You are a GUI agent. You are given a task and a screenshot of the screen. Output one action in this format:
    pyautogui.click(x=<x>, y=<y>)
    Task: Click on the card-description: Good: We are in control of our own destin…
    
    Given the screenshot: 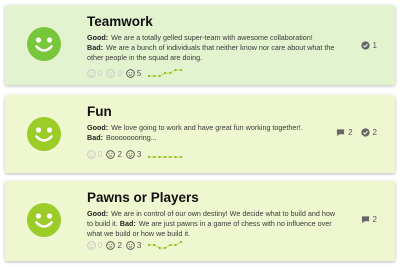 What is the action you would take?
    pyautogui.click(x=212, y=224)
    